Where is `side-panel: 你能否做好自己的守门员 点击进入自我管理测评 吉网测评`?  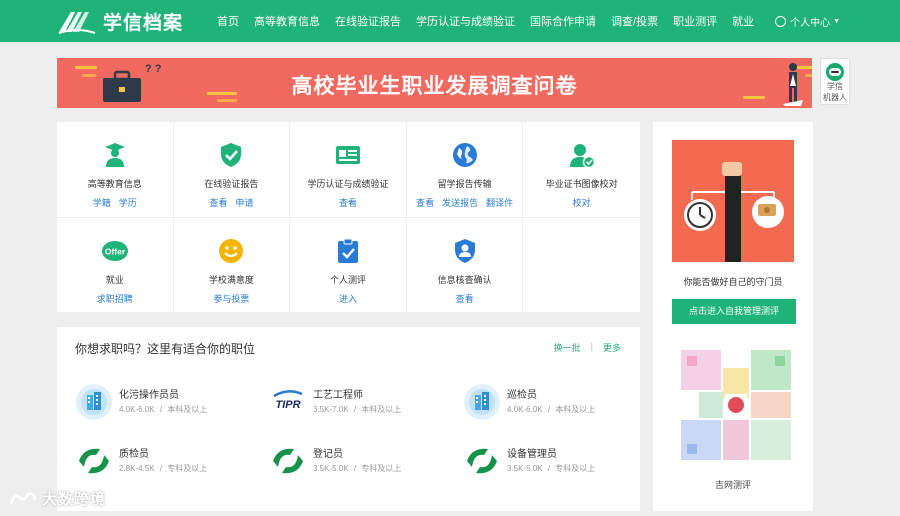 side-panel: 你能否做好自己的守门员 点击进入自我管理测评 吉网测评 is located at coordinates (733, 316).